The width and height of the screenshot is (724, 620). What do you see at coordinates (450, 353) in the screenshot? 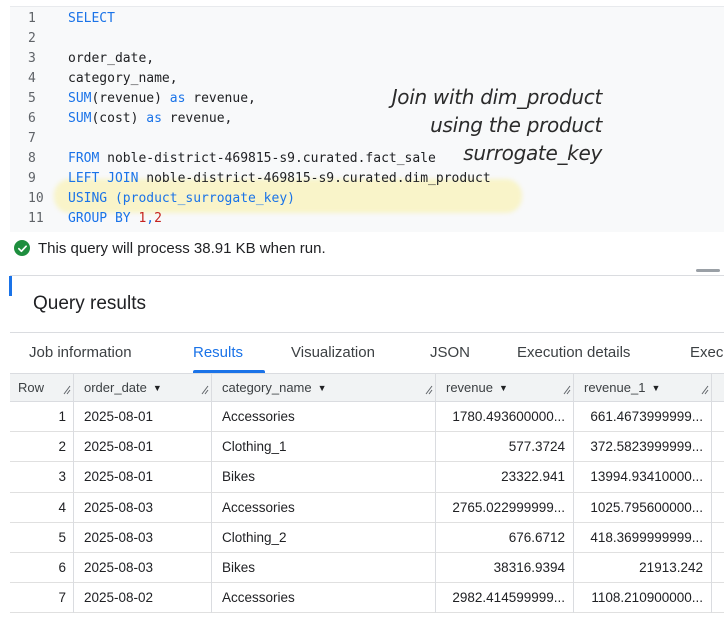
I see `tab-json: JSON` at bounding box center [450, 353].